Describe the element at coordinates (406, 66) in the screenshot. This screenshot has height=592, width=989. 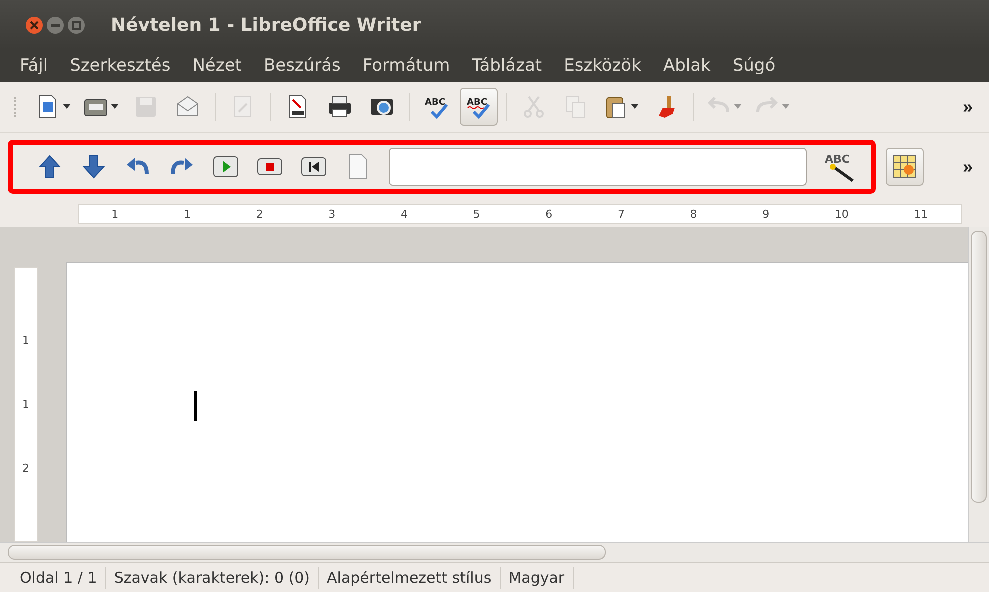
I see `menu-item: Formátum` at that location.